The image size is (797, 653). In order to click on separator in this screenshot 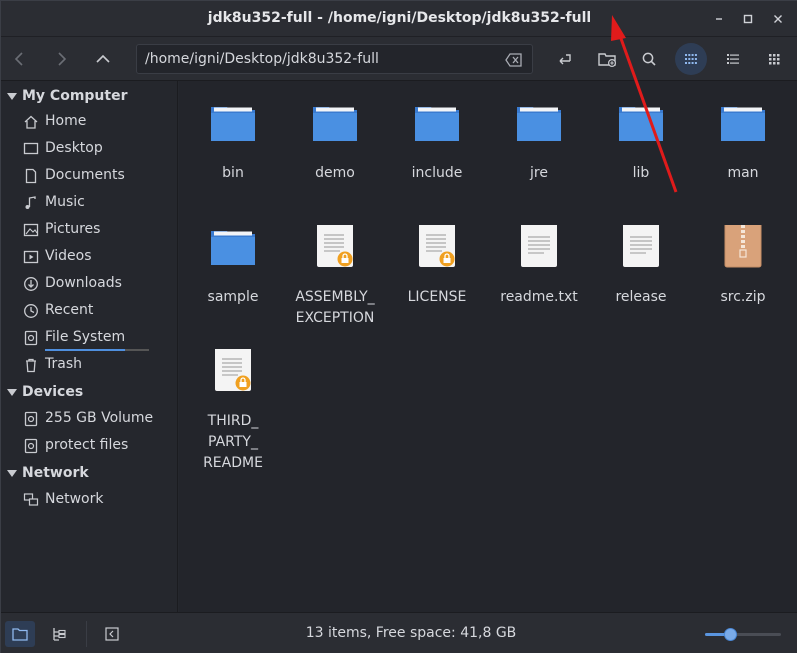, I will do `click(86, 634)`.